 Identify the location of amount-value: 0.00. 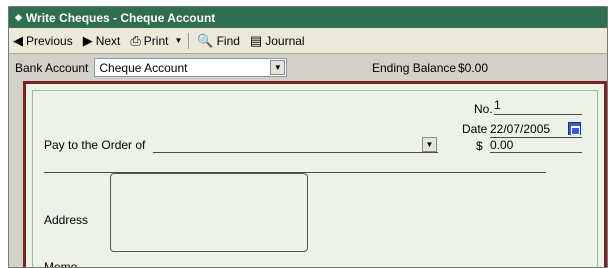
(502, 145).